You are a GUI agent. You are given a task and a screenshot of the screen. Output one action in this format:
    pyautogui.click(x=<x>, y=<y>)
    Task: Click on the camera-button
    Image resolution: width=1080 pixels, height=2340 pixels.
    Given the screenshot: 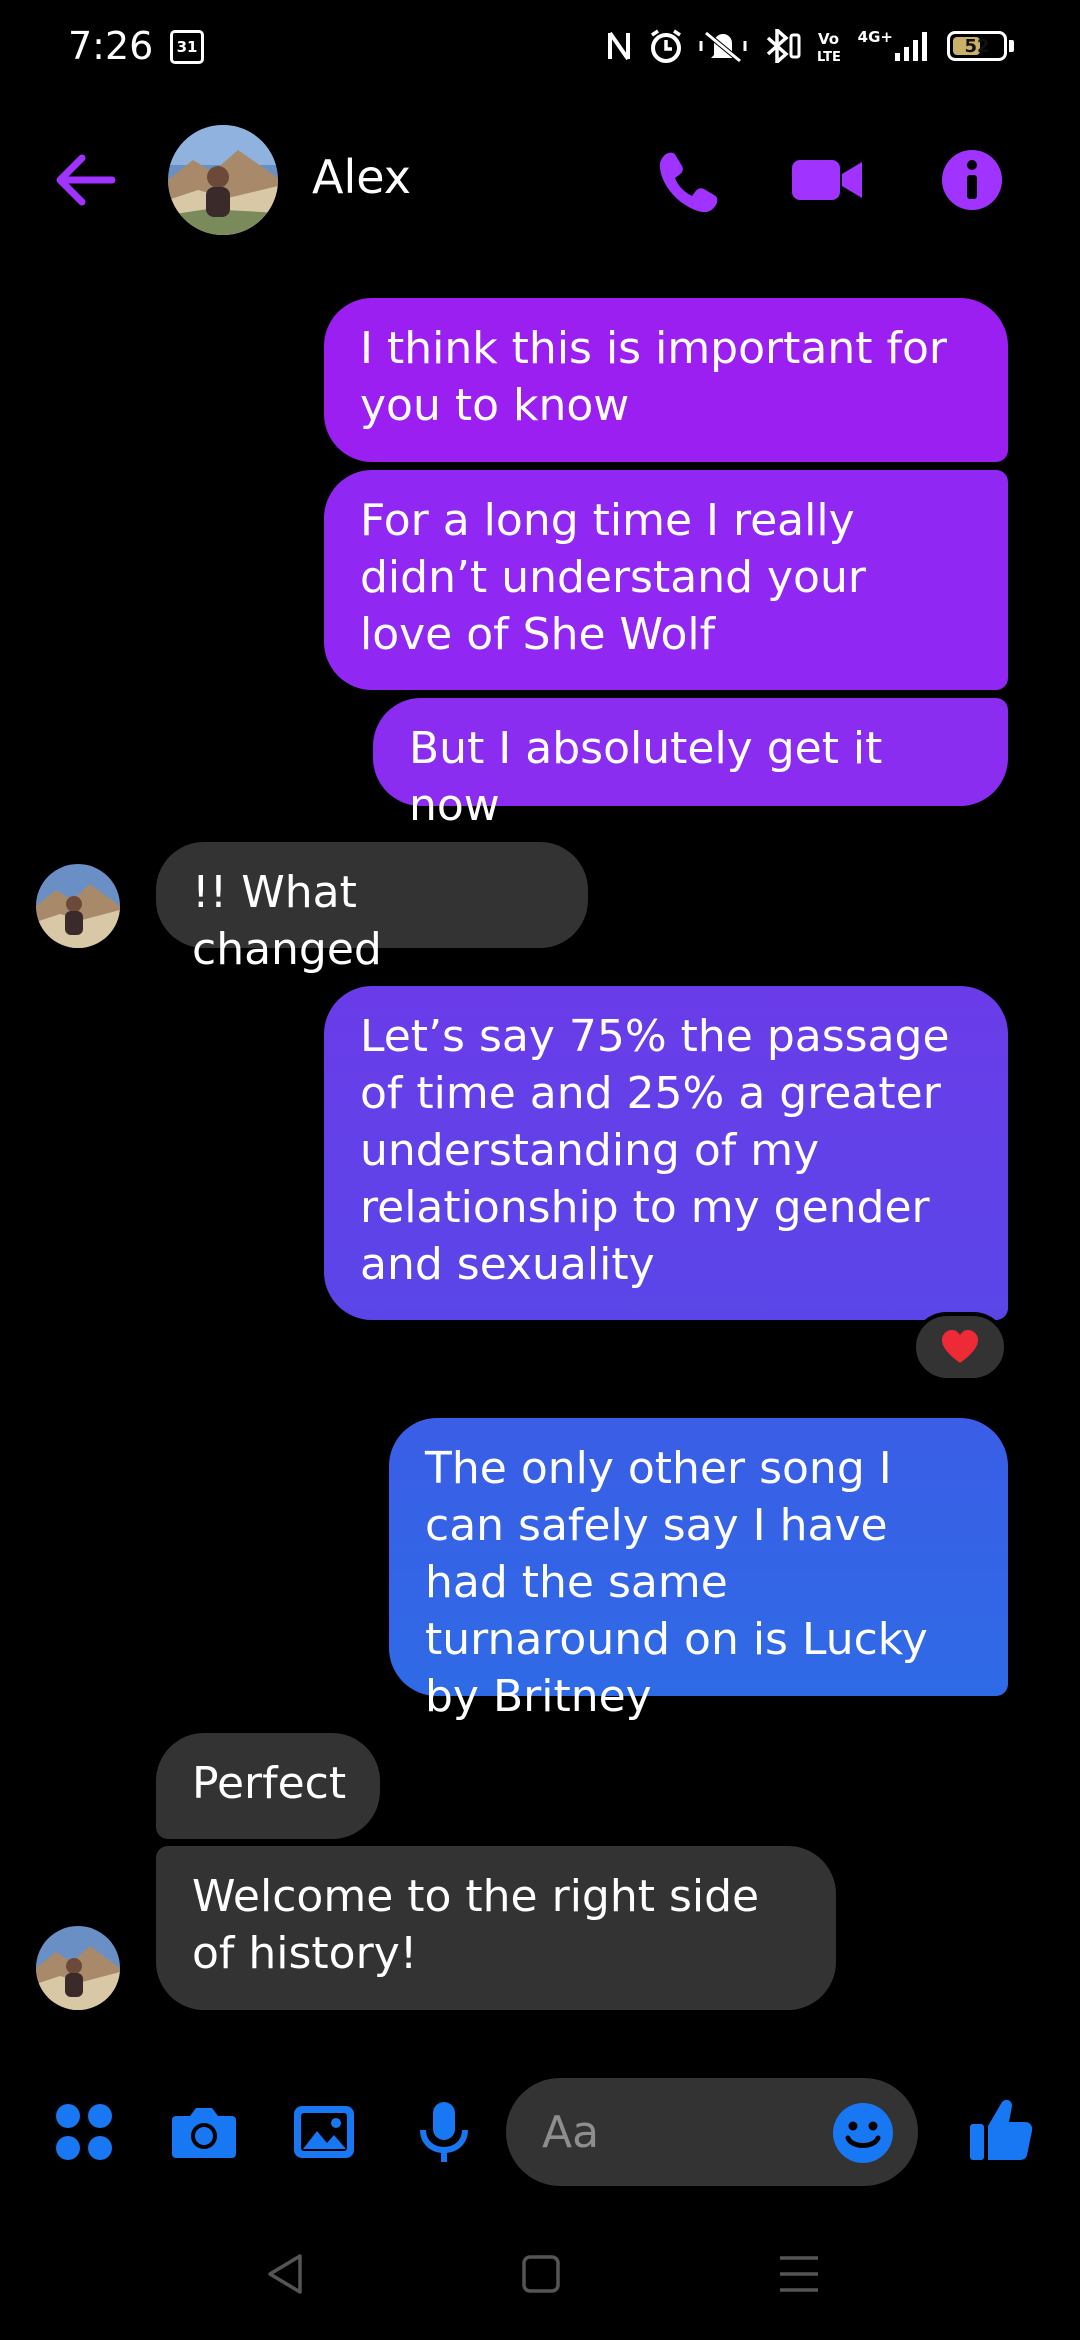 What is the action you would take?
    pyautogui.click(x=203, y=2132)
    